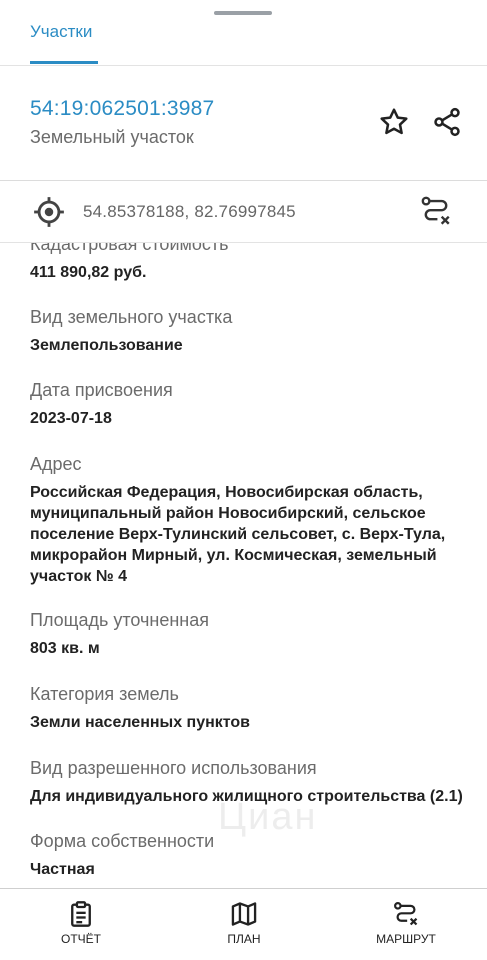 The image size is (487, 960). I want to click on field-value: Частная, so click(62, 869).